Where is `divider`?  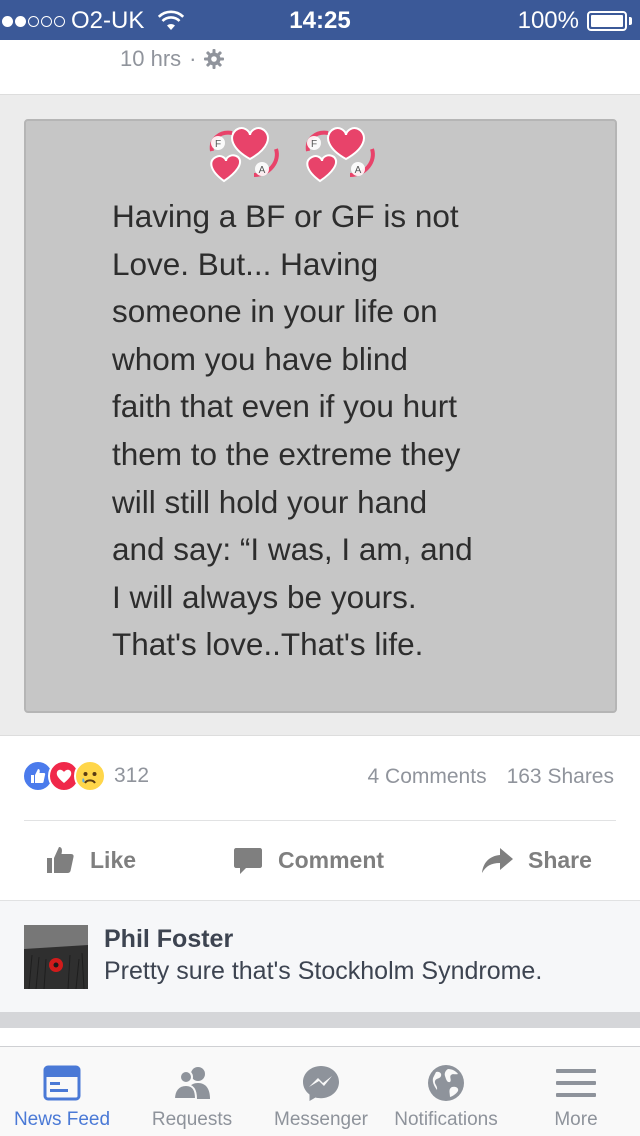
divider is located at coordinates (320, 820).